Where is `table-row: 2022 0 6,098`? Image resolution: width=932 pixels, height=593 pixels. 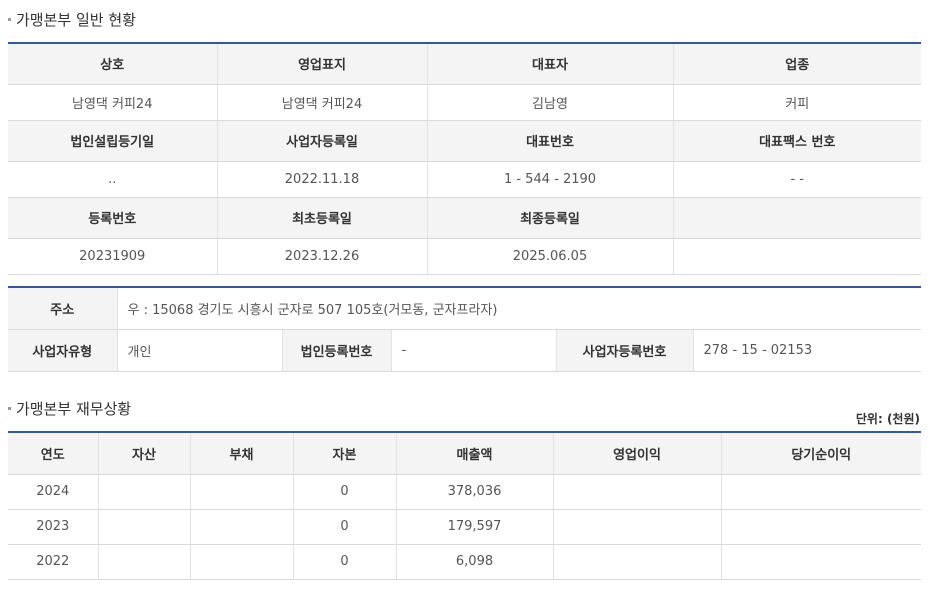
table-row: 2022 0 6,098 is located at coordinates (464, 562).